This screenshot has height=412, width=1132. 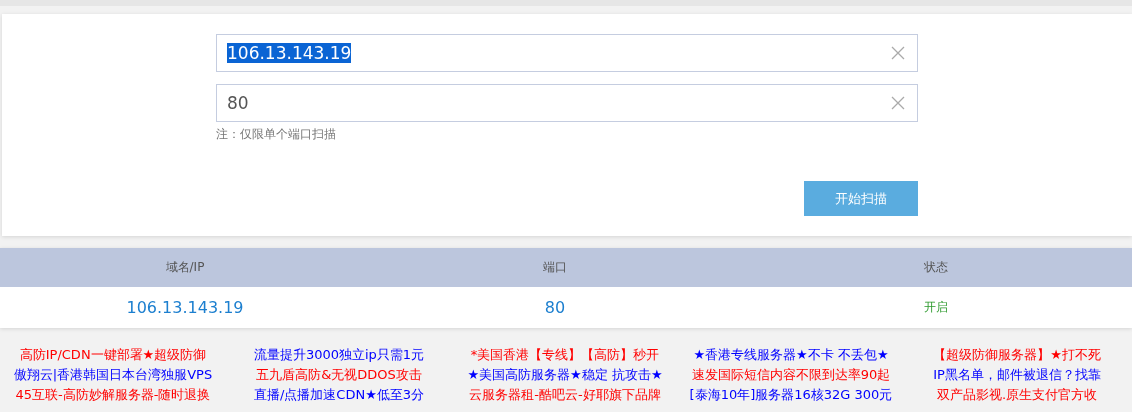 What do you see at coordinates (555, 307) in the screenshot?
I see `table-cell: 80` at bounding box center [555, 307].